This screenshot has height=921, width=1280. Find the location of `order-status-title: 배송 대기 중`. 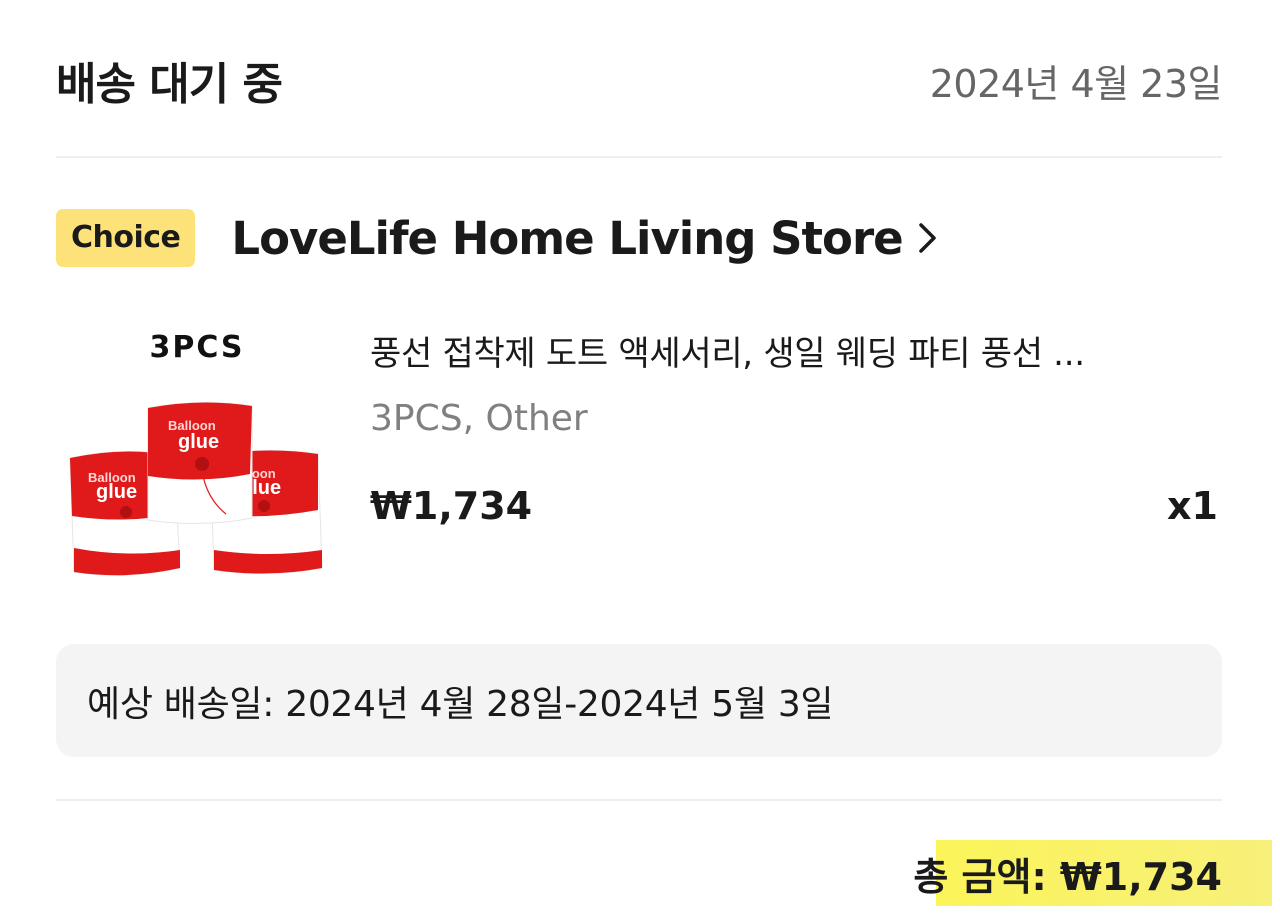

order-status-title: 배송 대기 중 is located at coordinates (169, 84).